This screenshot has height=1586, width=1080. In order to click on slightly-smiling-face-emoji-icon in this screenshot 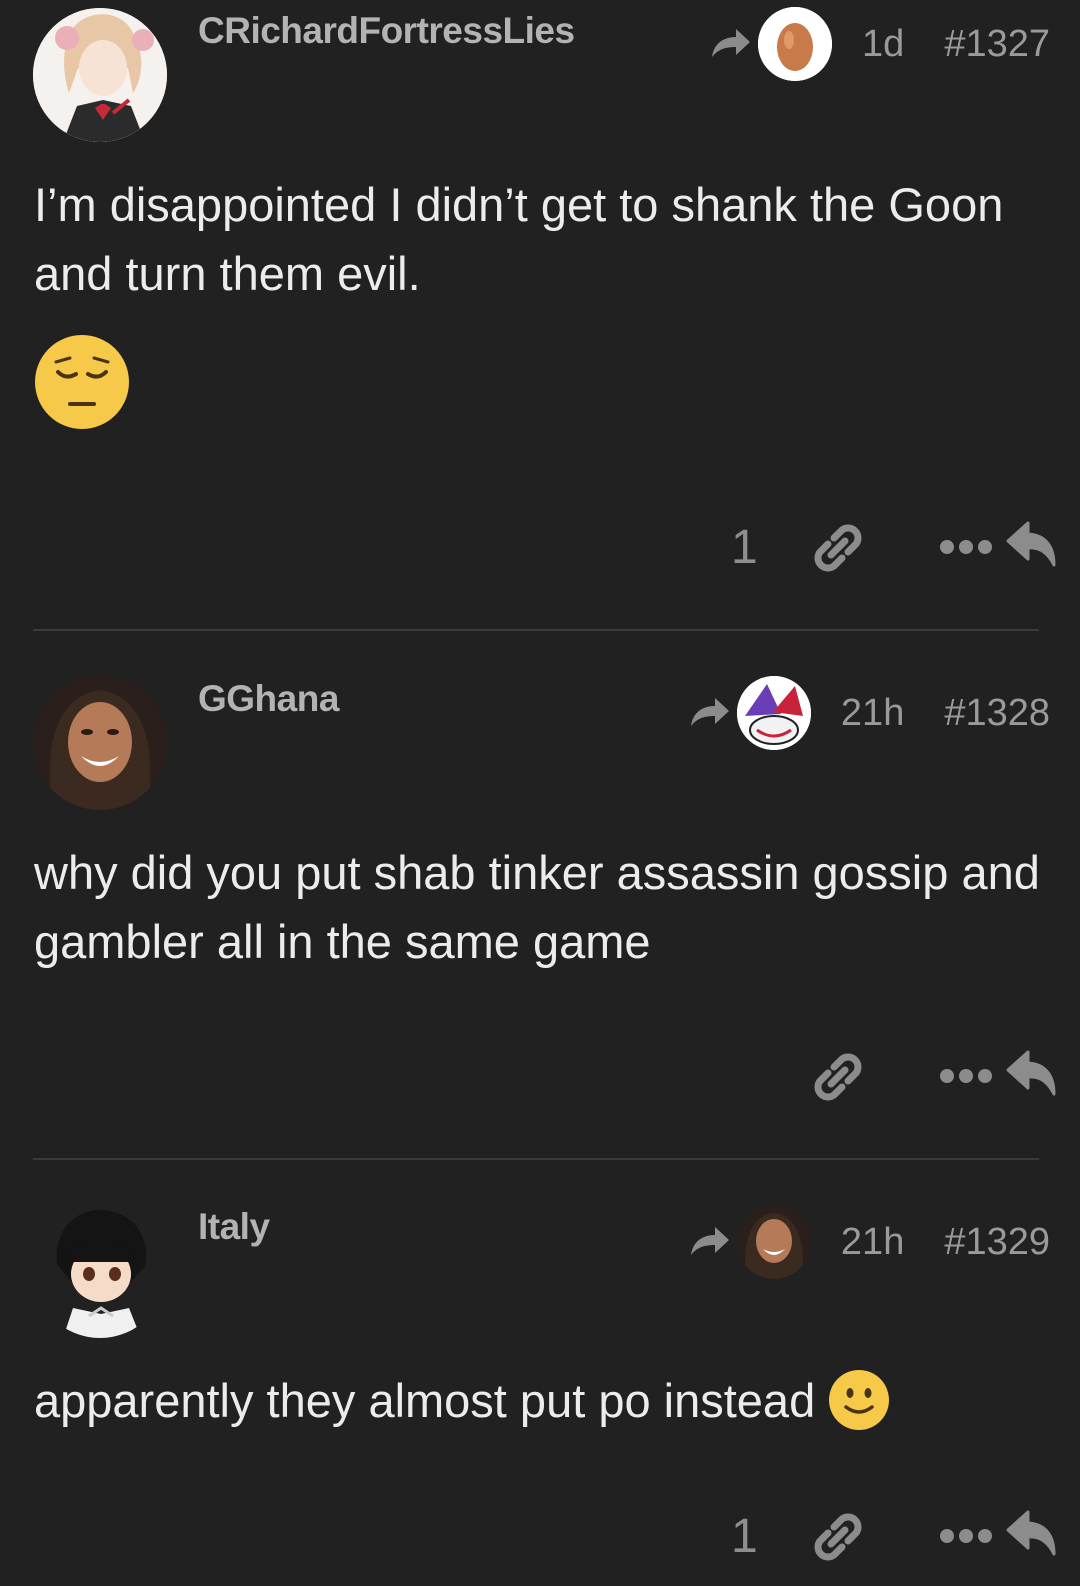, I will do `click(859, 1400)`.